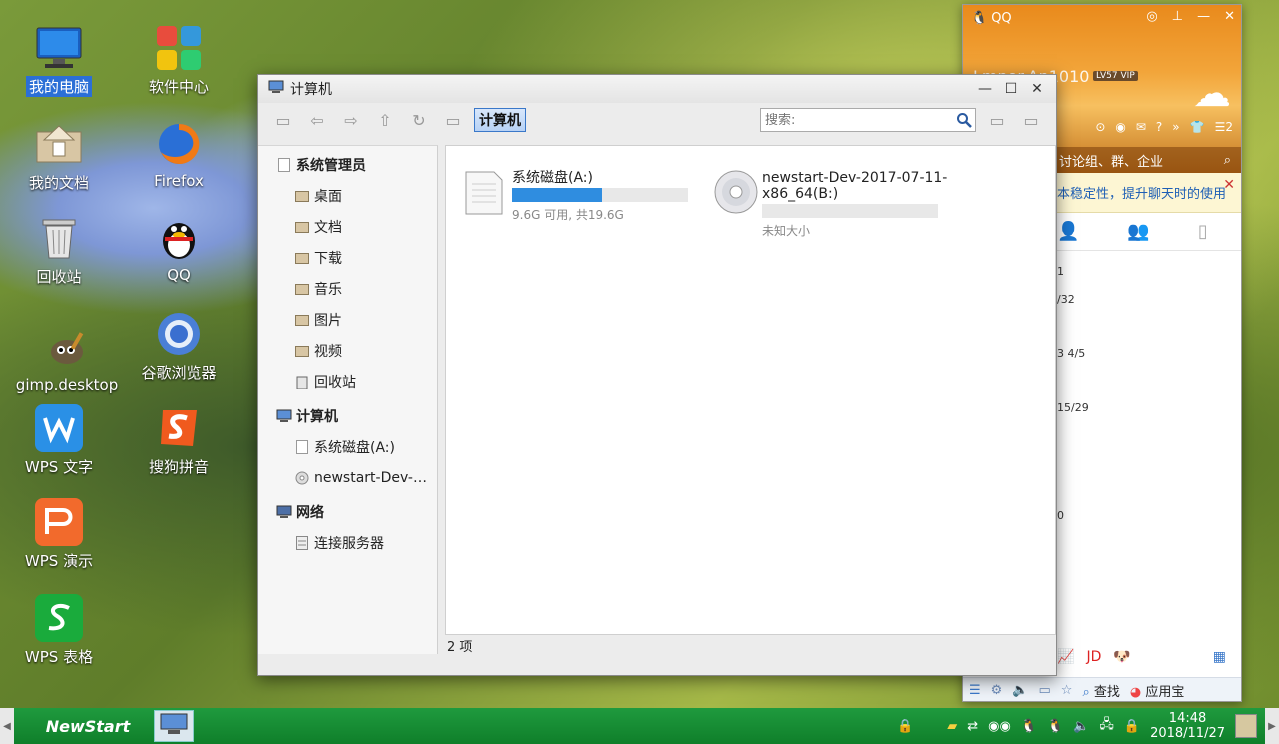 Image resolution: width=1279 pixels, height=744 pixels. What do you see at coordinates (1141, 127) in the screenshot?
I see `qq-mail-icon: ✉` at bounding box center [1141, 127].